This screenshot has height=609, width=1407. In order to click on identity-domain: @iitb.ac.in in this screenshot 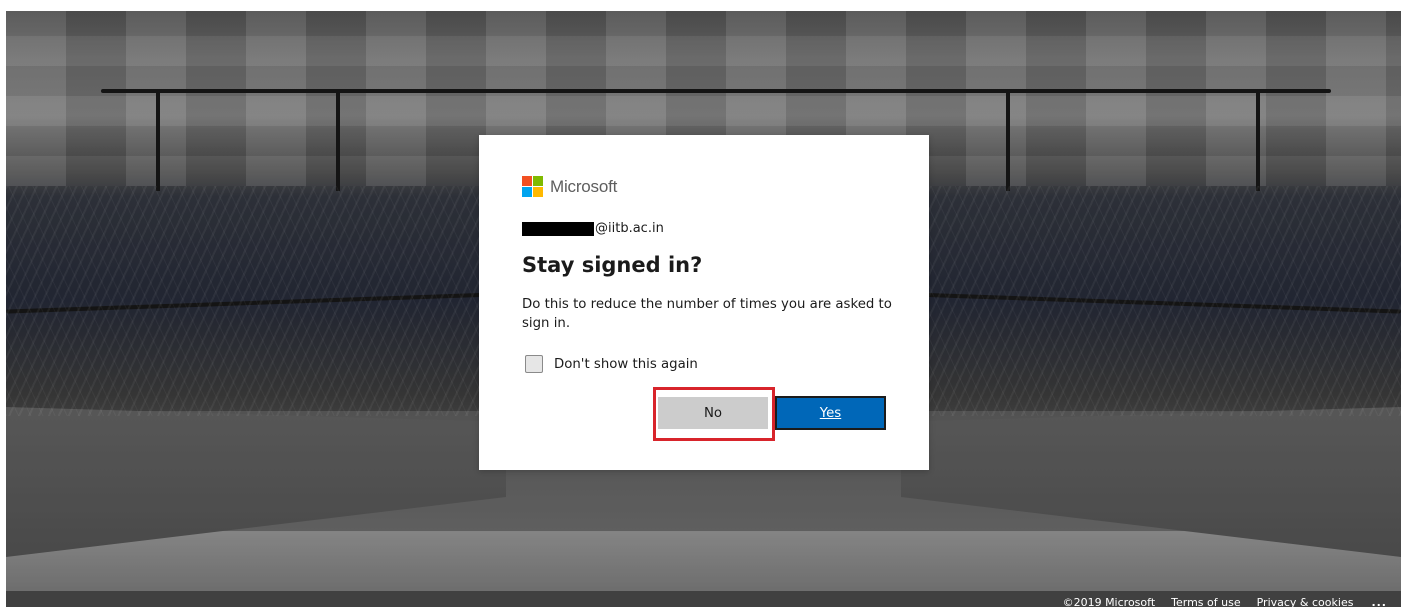, I will do `click(629, 228)`.